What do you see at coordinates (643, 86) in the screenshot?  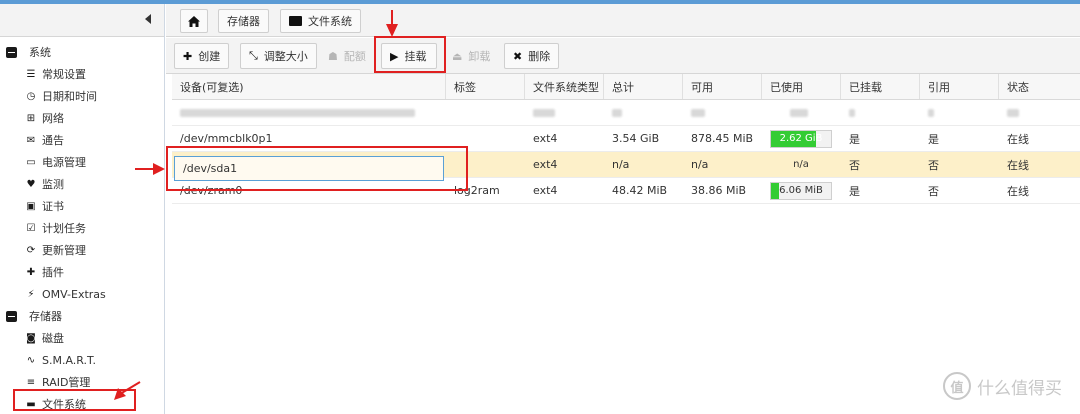 I see `column-header-total: 总计` at bounding box center [643, 86].